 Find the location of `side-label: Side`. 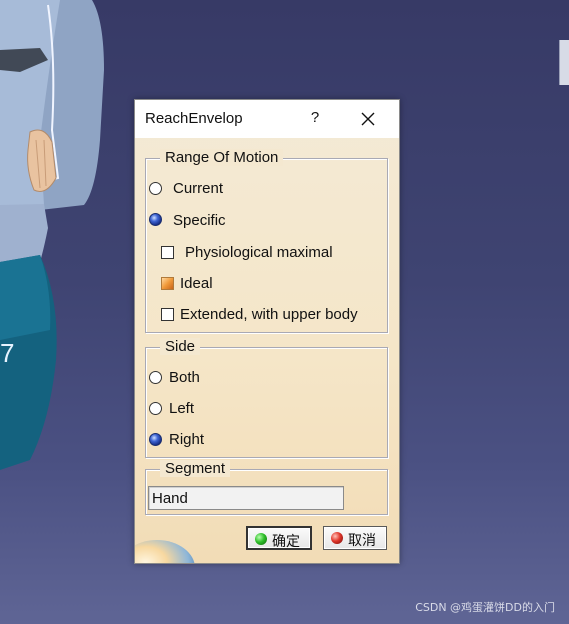

side-label: Side is located at coordinates (180, 346).